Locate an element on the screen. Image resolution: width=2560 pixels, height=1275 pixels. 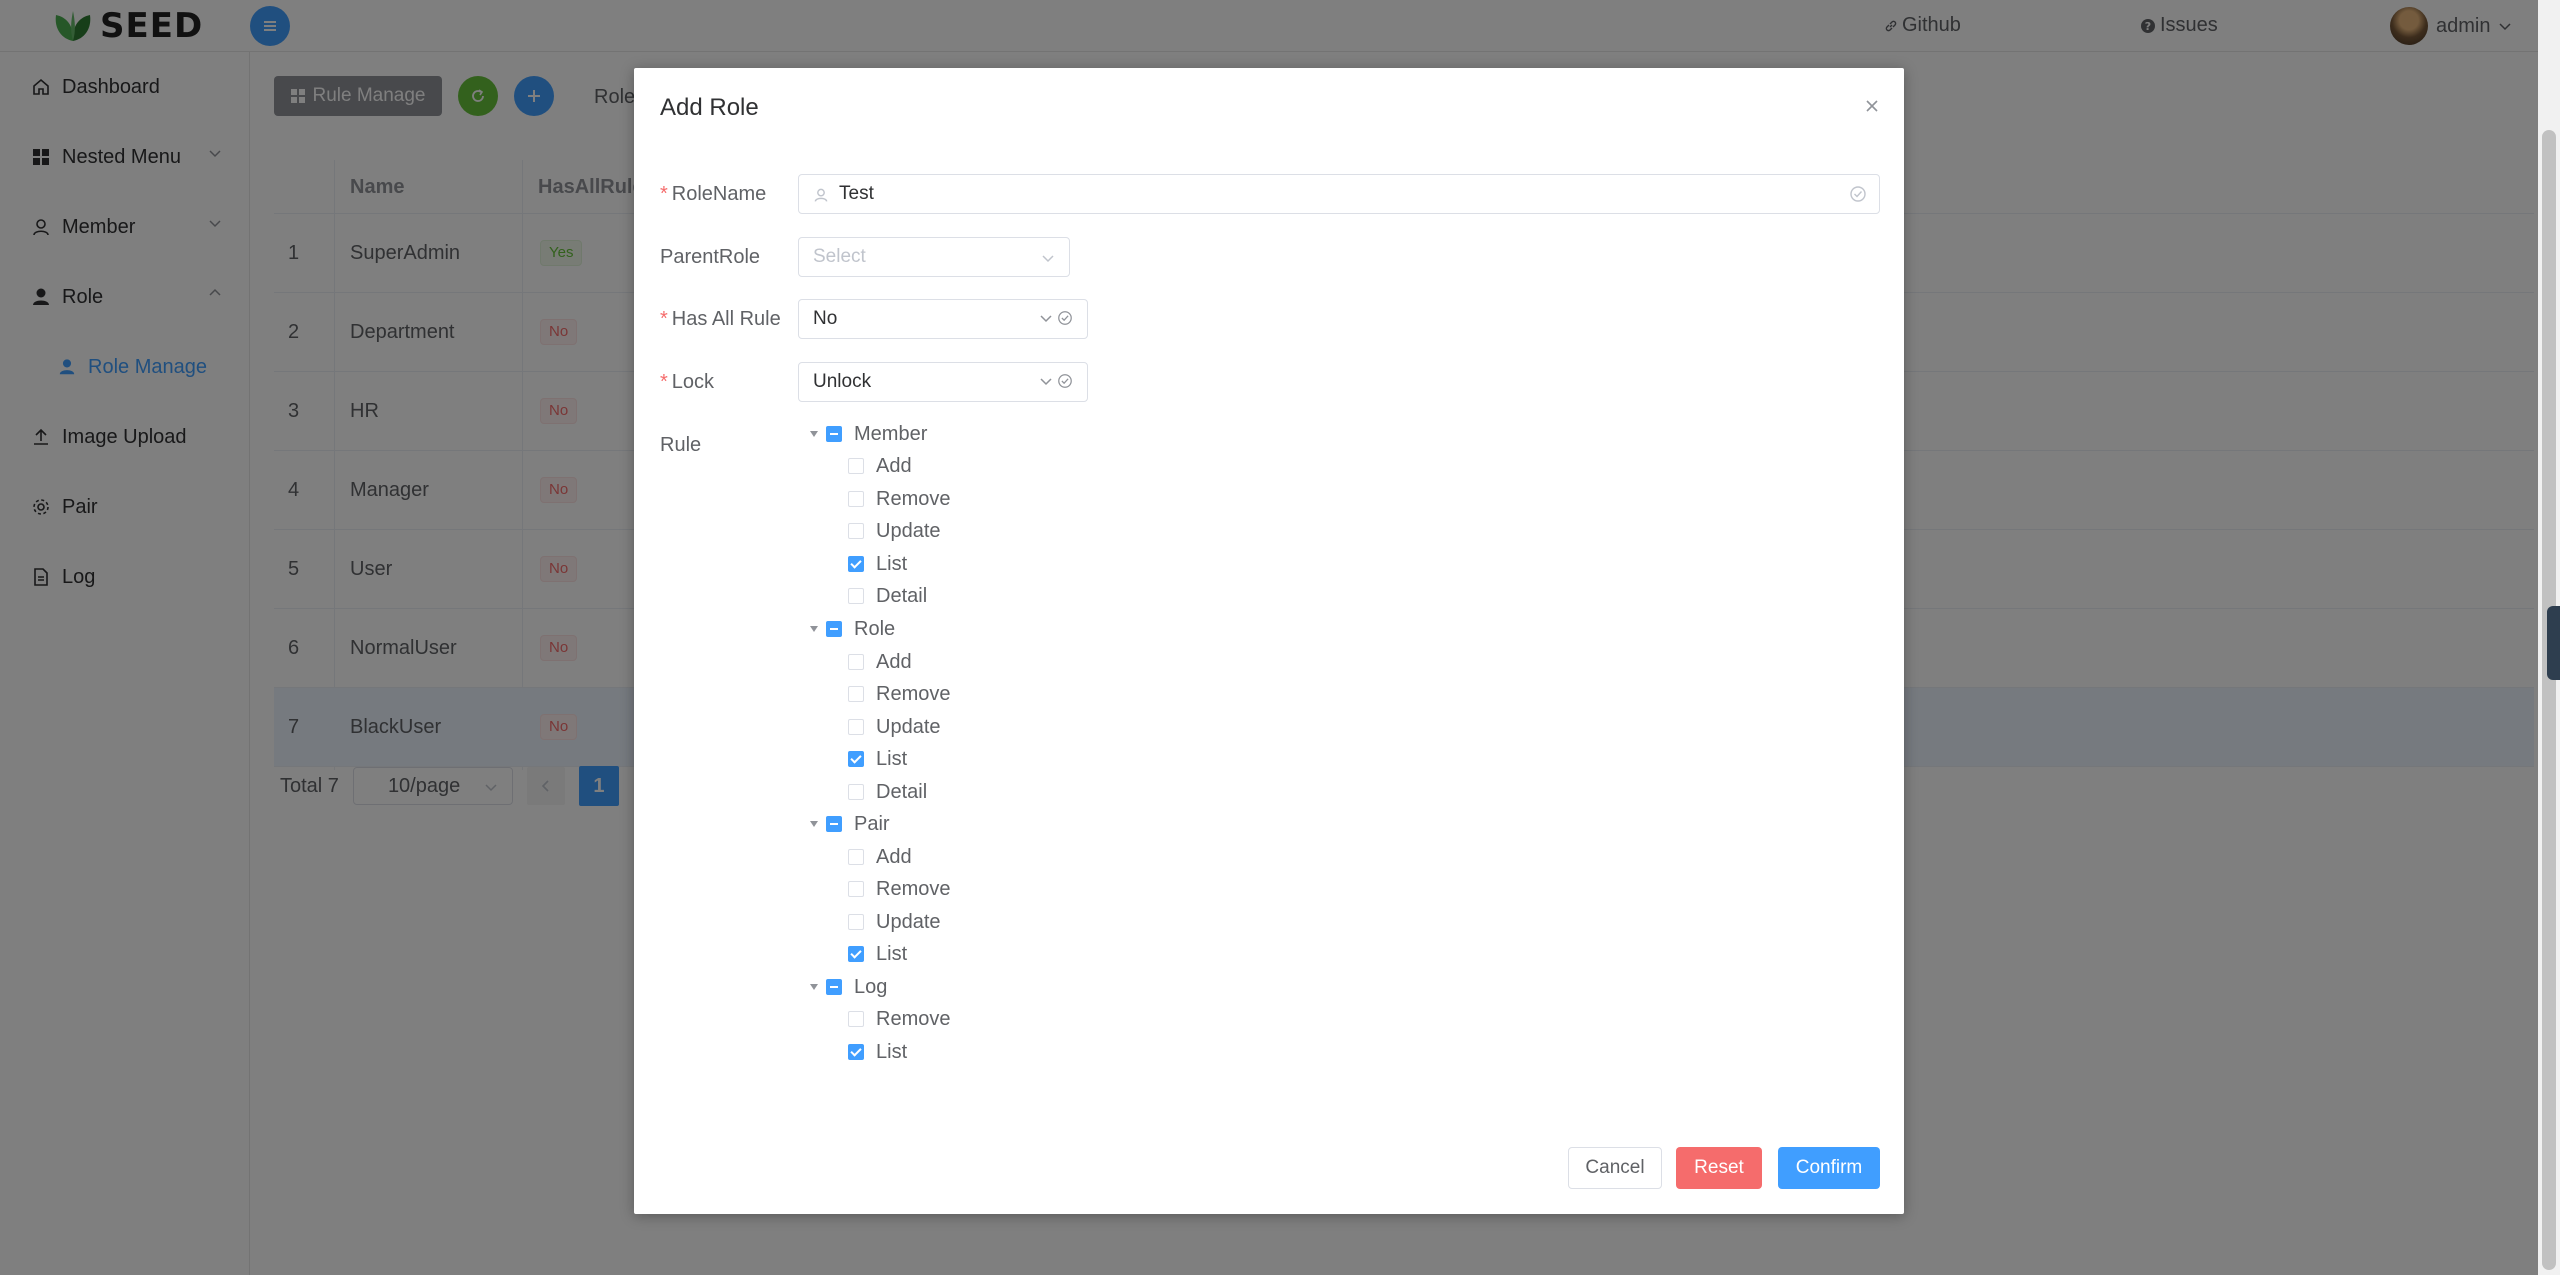
close-button is located at coordinates (1874, 108).